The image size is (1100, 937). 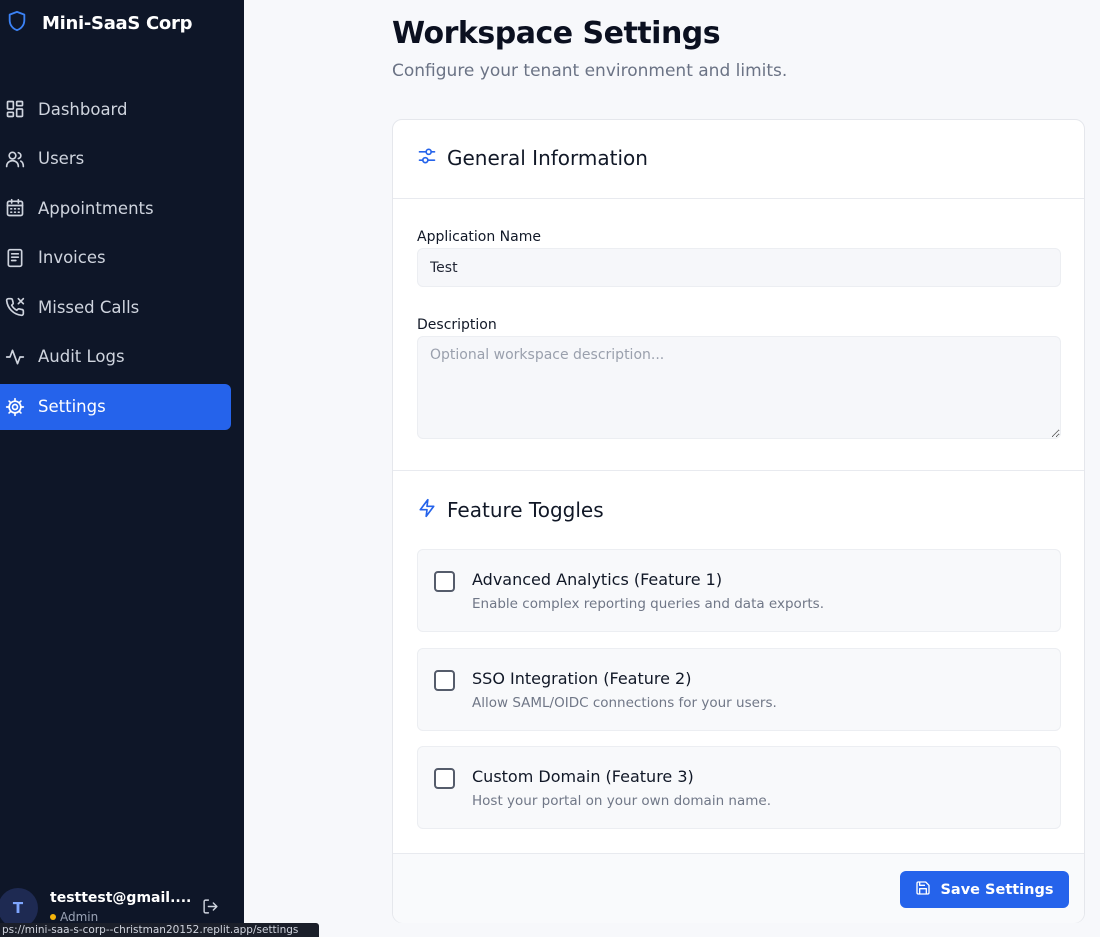 What do you see at coordinates (115, 159) in the screenshot?
I see `sidebar-item-users: Users` at bounding box center [115, 159].